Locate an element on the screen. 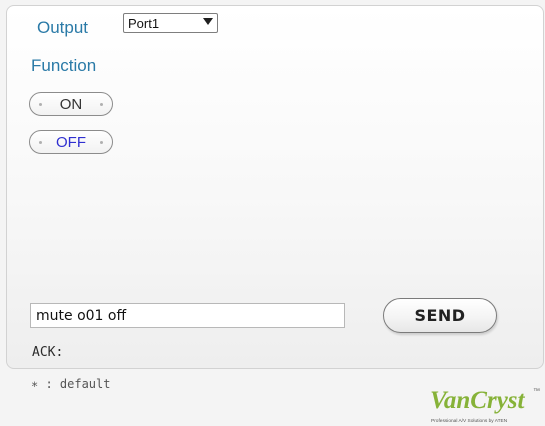 The image size is (545, 426). logo-brand-text: VanCryst is located at coordinates (478, 400).